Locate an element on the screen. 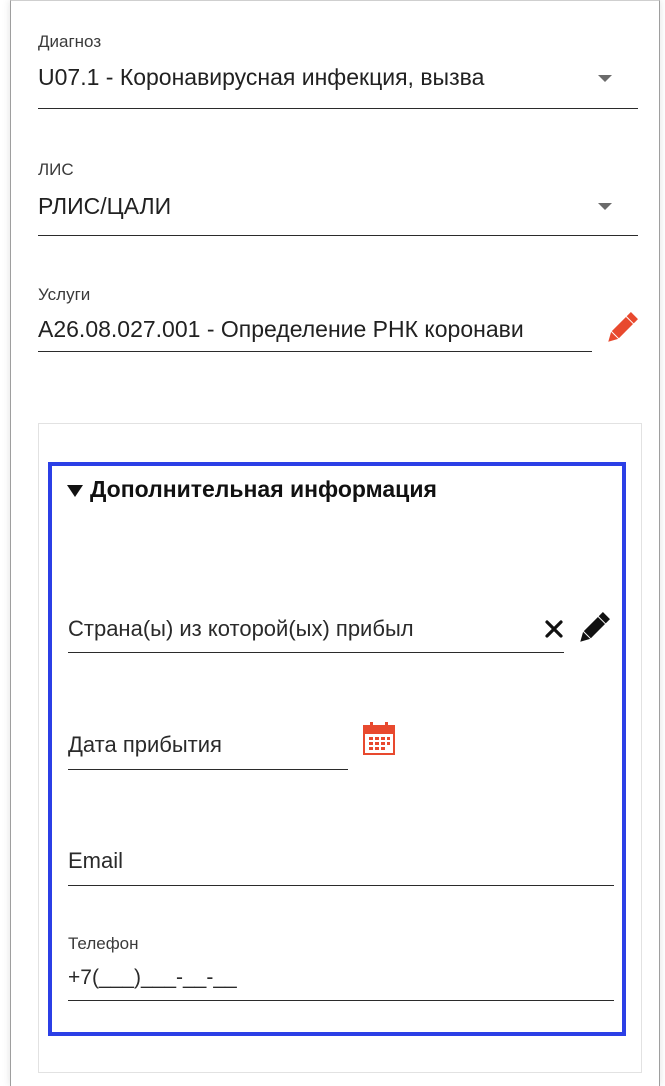  collapse-triangle-icon is located at coordinates (75, 491).